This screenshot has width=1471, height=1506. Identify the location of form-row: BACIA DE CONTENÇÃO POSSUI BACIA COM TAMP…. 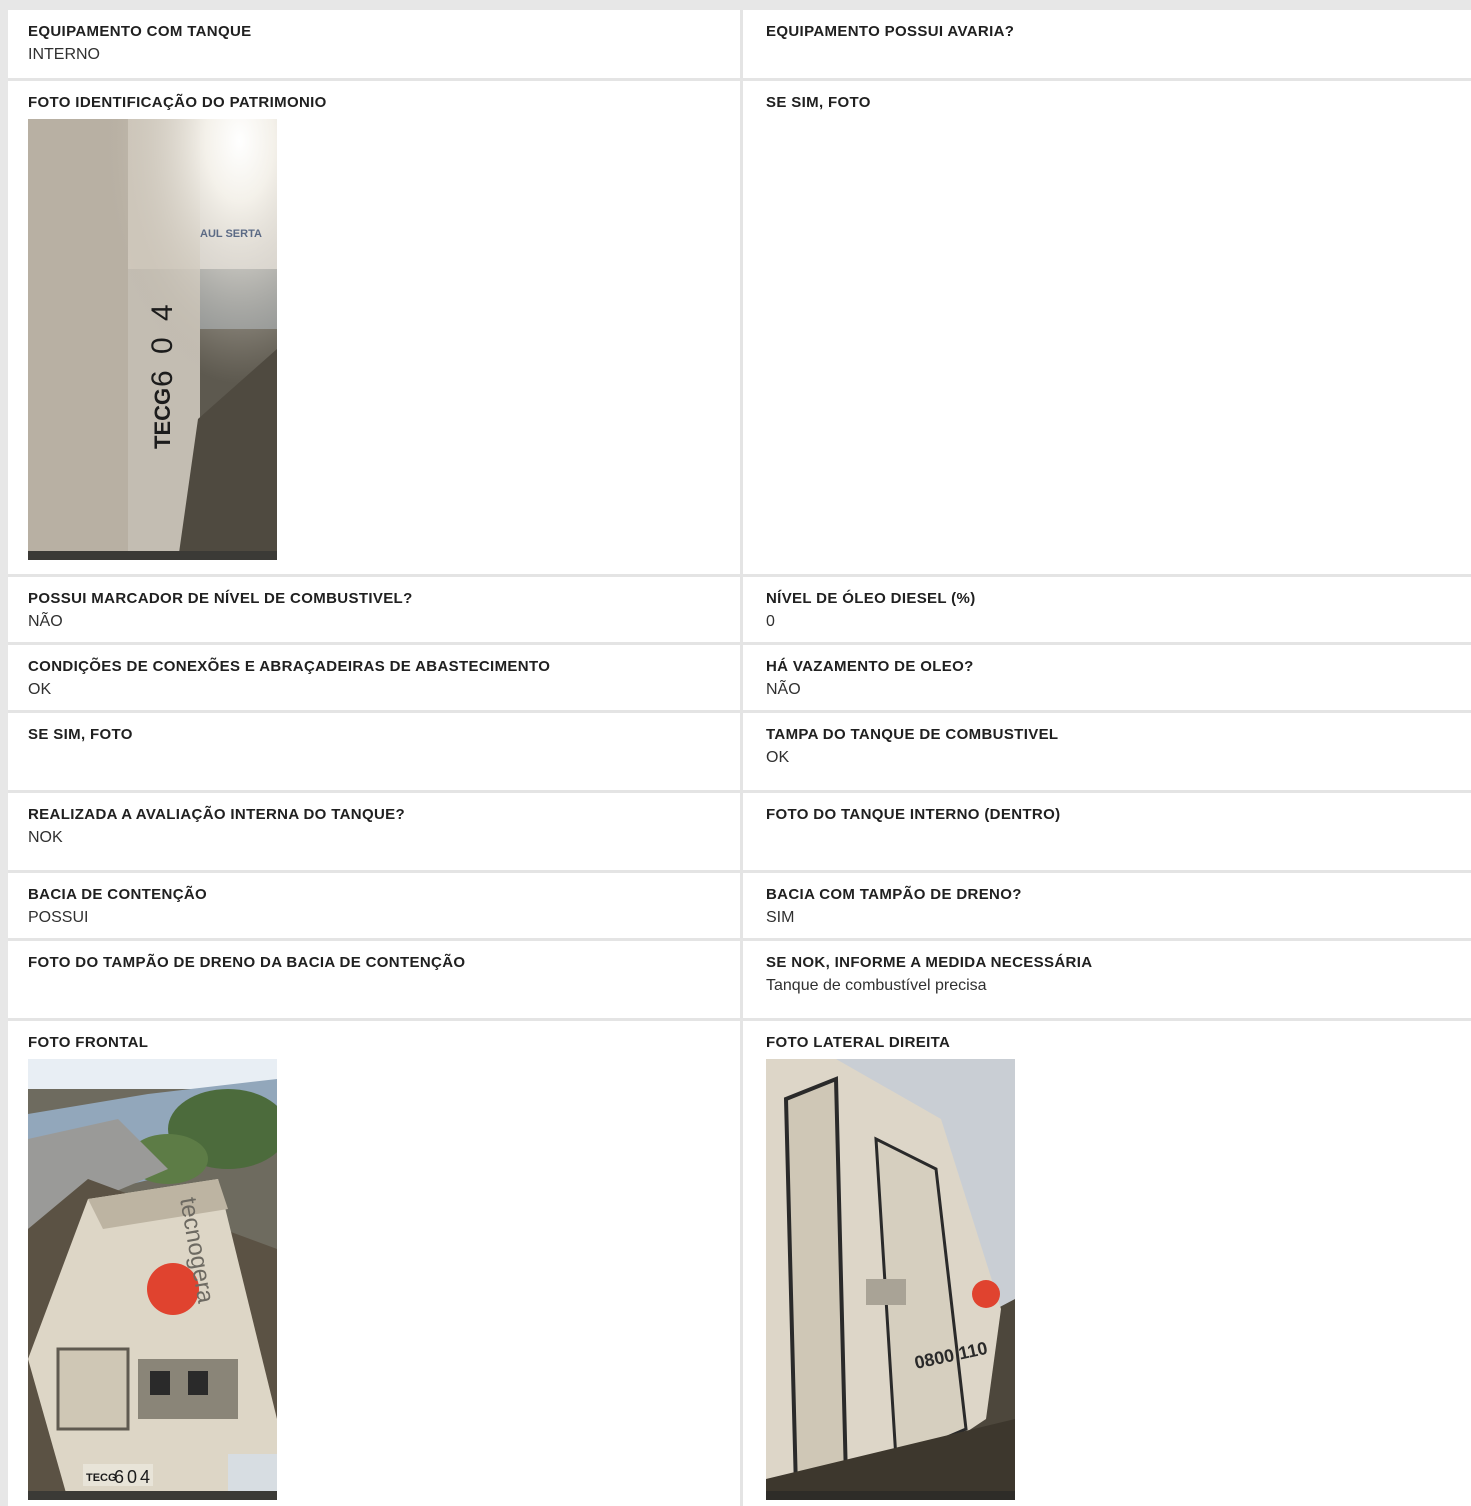
(739, 907).